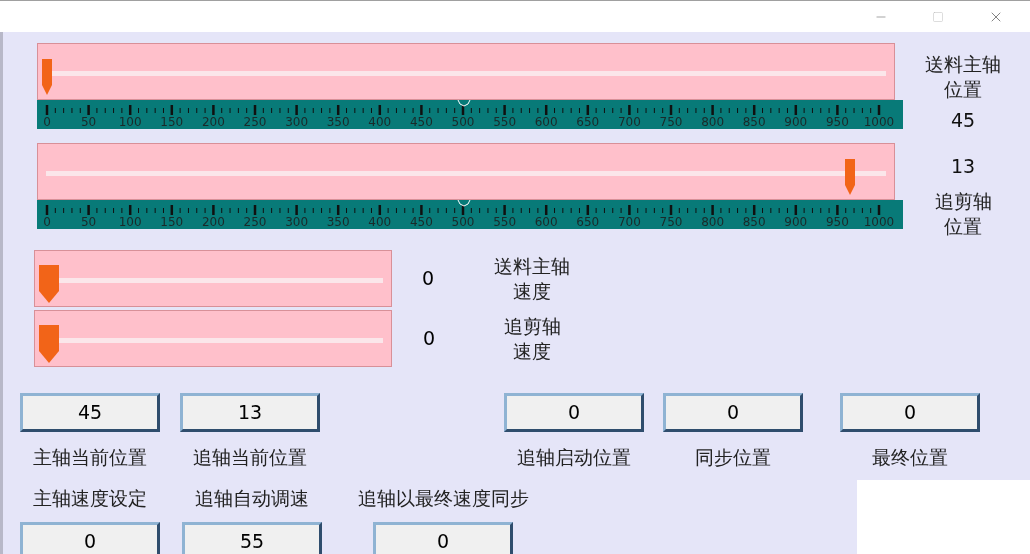 The width and height of the screenshot is (1030, 554). Describe the element at coordinates (963, 77) in the screenshot. I see `slider-label: 送料主轴 位置` at that location.